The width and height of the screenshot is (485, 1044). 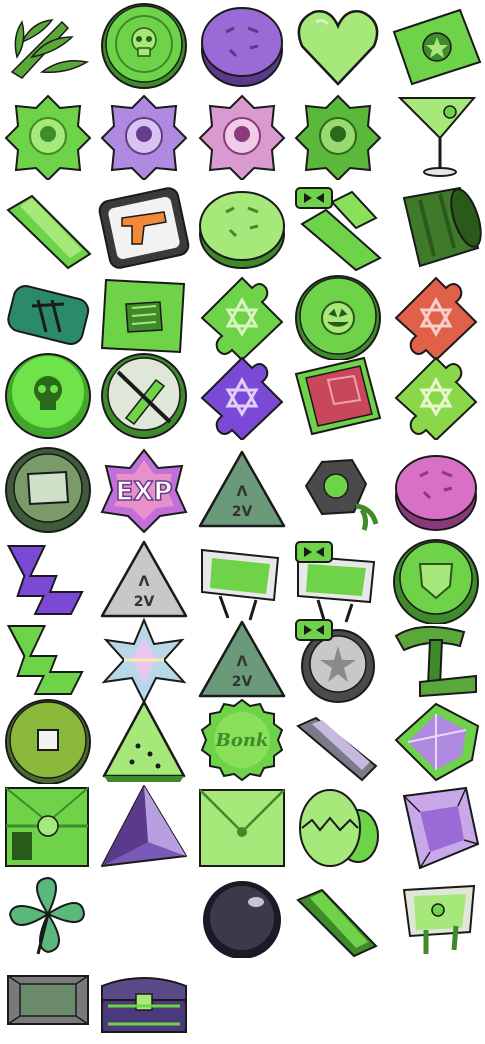 I want to click on grey-plaque-icon, so click(x=48, y=1000).